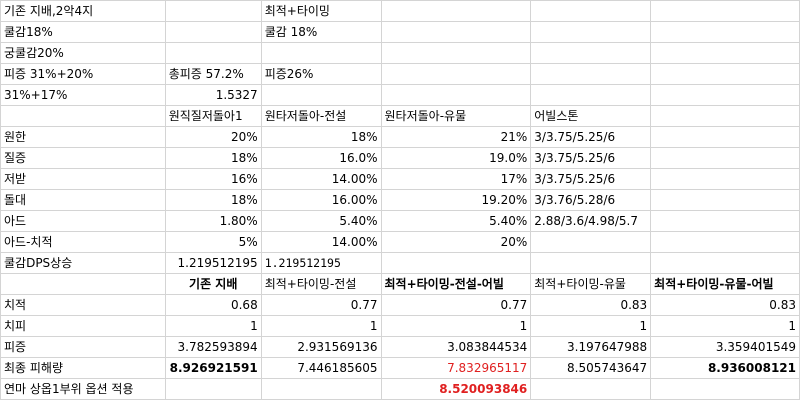 The height and width of the screenshot is (404, 800). What do you see at coordinates (456, 137) in the screenshot?
I see `sheet-cell: 21%` at bounding box center [456, 137].